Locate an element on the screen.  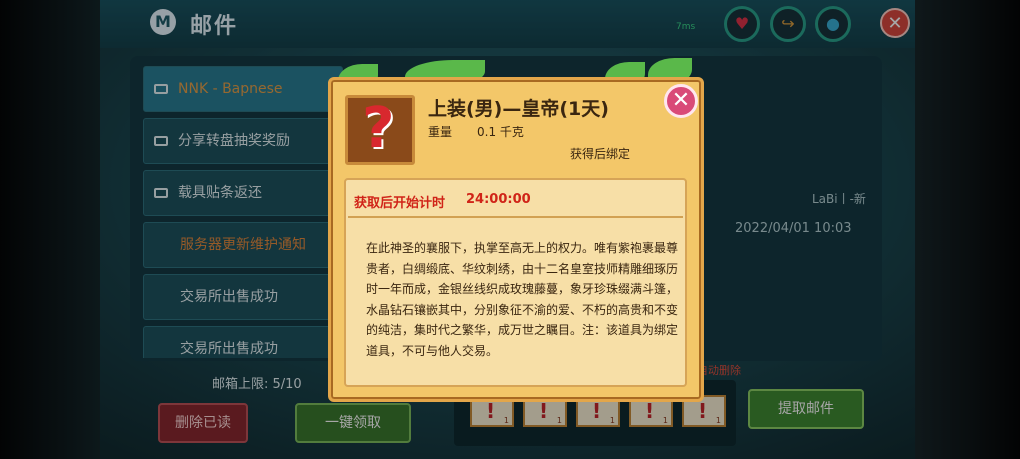
timer-label: 获取后开始计时 is located at coordinates (400, 203).